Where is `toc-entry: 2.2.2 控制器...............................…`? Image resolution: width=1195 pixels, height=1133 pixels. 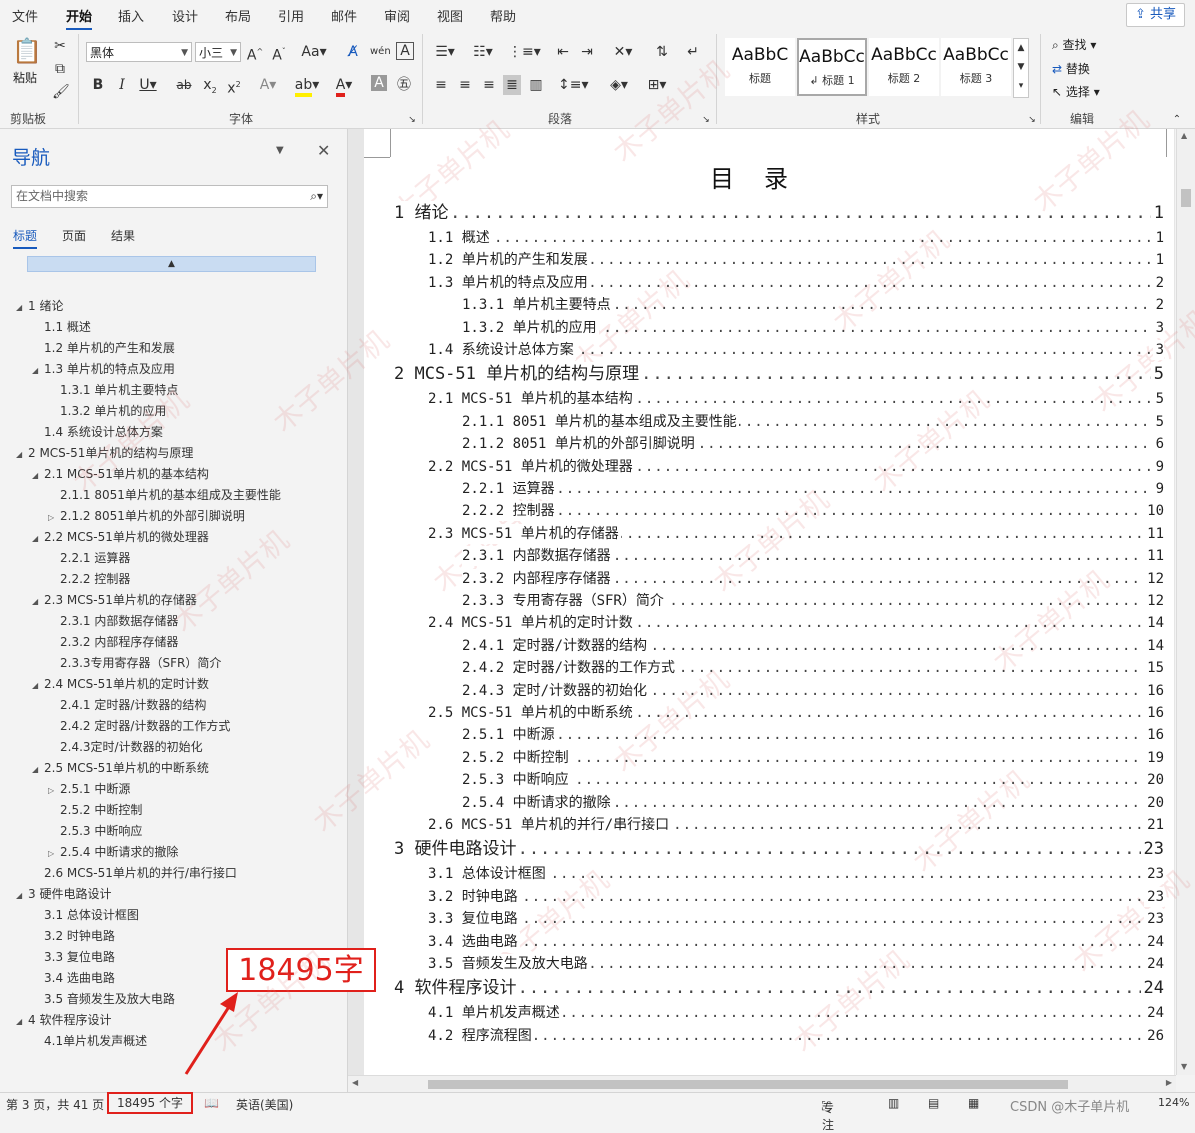
toc-entry: 2.2.2 控制器...............................… is located at coordinates (813, 511).